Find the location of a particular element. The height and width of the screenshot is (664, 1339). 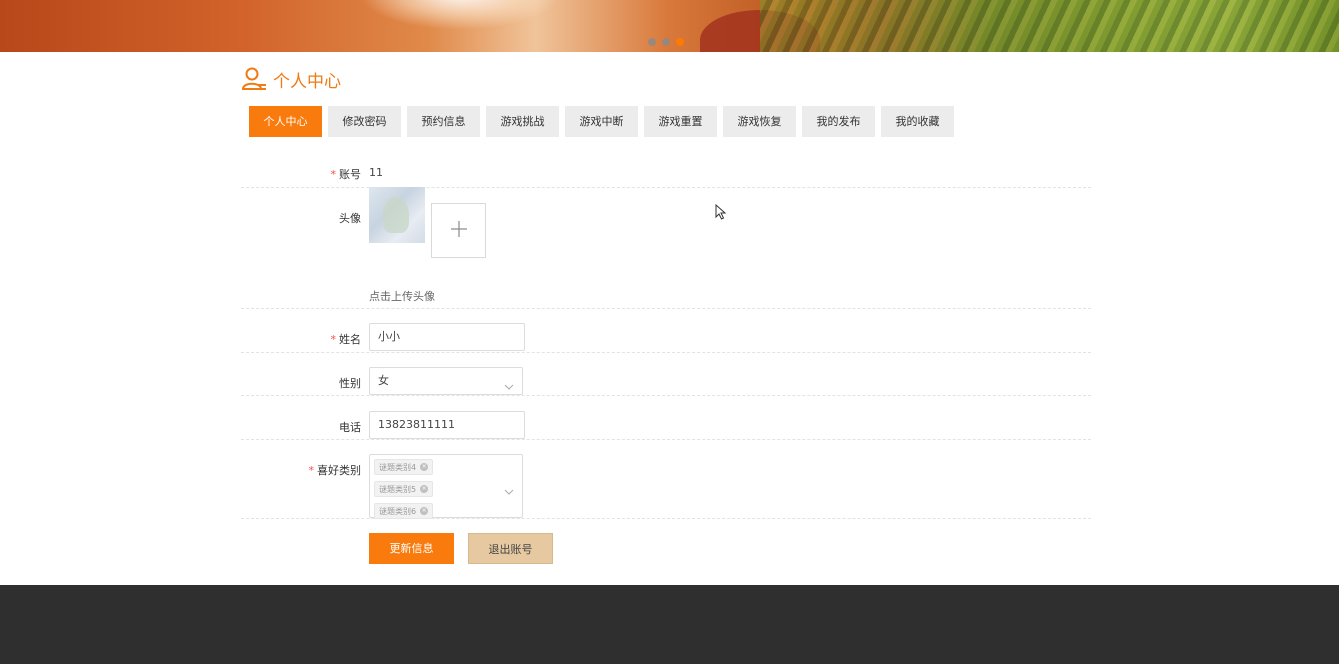

preference-tag: 谜题类别6 × is located at coordinates (404, 511).